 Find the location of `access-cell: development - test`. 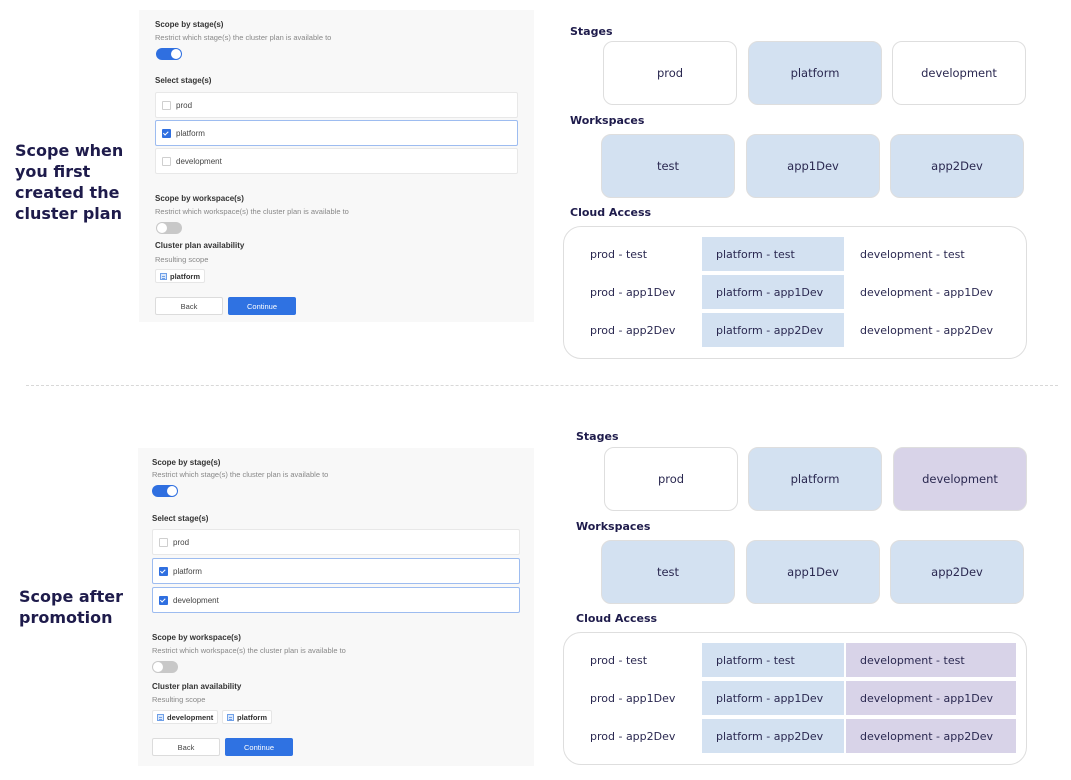

access-cell: development - test is located at coordinates (912, 254).